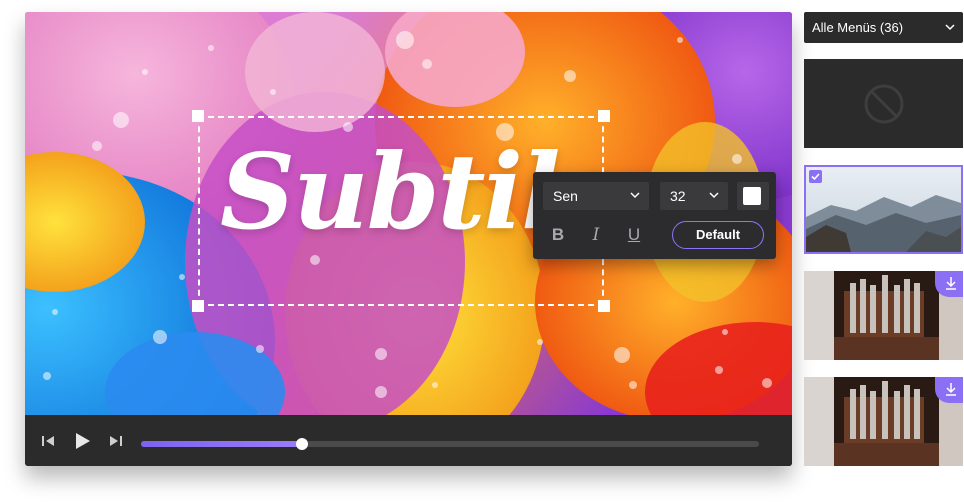 The width and height of the screenshot is (964, 504). Describe the element at coordinates (558, 235) in the screenshot. I see `bold-button: B` at that location.